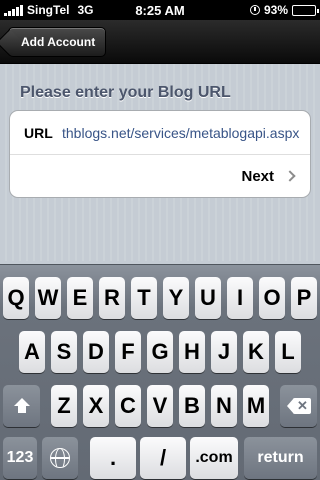  I want to click on key-f: F, so click(128, 352).